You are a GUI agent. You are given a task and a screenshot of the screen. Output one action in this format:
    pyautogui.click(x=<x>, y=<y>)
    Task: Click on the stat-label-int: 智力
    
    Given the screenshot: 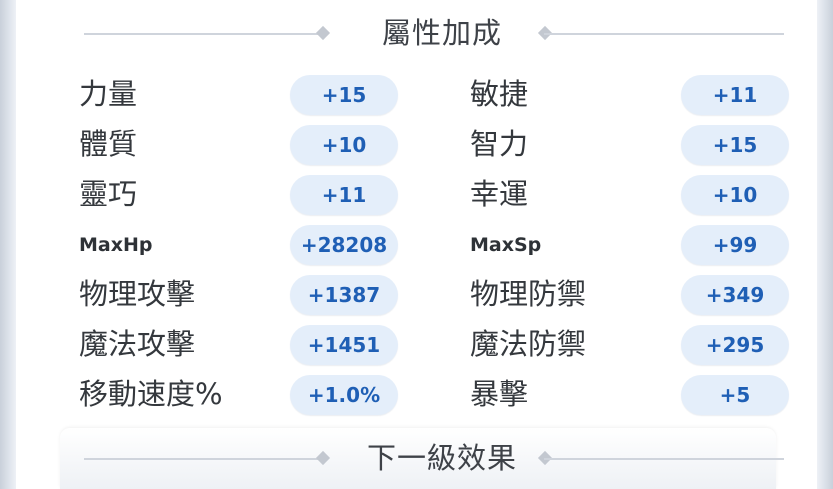 What is the action you would take?
    pyautogui.click(x=499, y=144)
    